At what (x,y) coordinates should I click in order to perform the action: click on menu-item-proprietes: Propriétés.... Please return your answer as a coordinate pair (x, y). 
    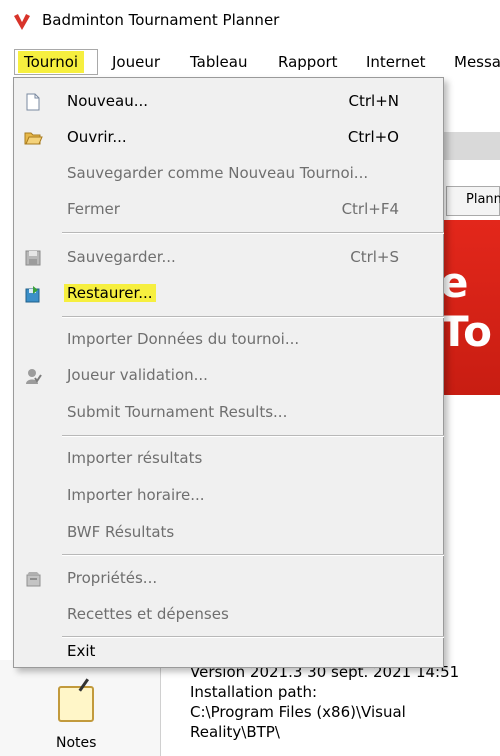
    Looking at the image, I should click on (228, 578).